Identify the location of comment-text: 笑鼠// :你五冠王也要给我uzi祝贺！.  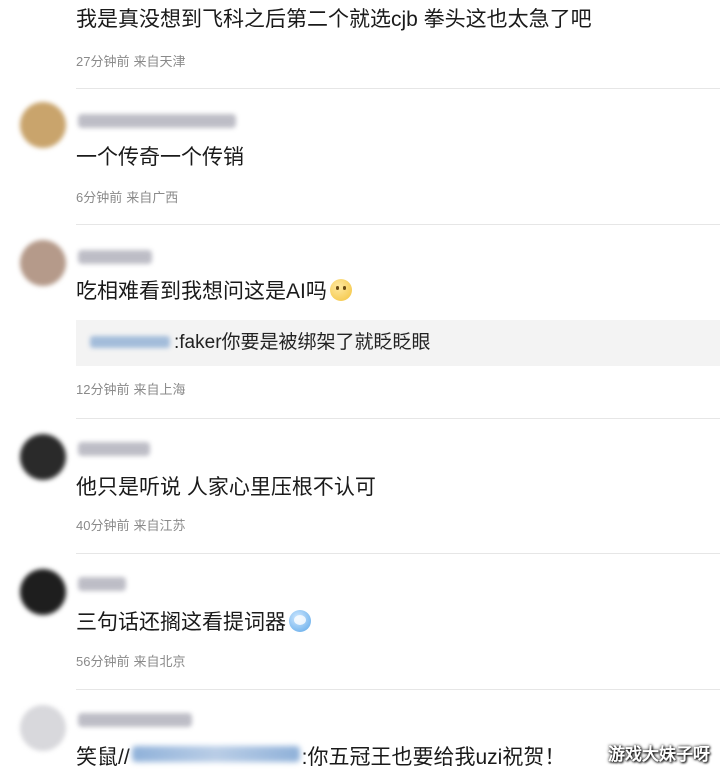
(320, 758).